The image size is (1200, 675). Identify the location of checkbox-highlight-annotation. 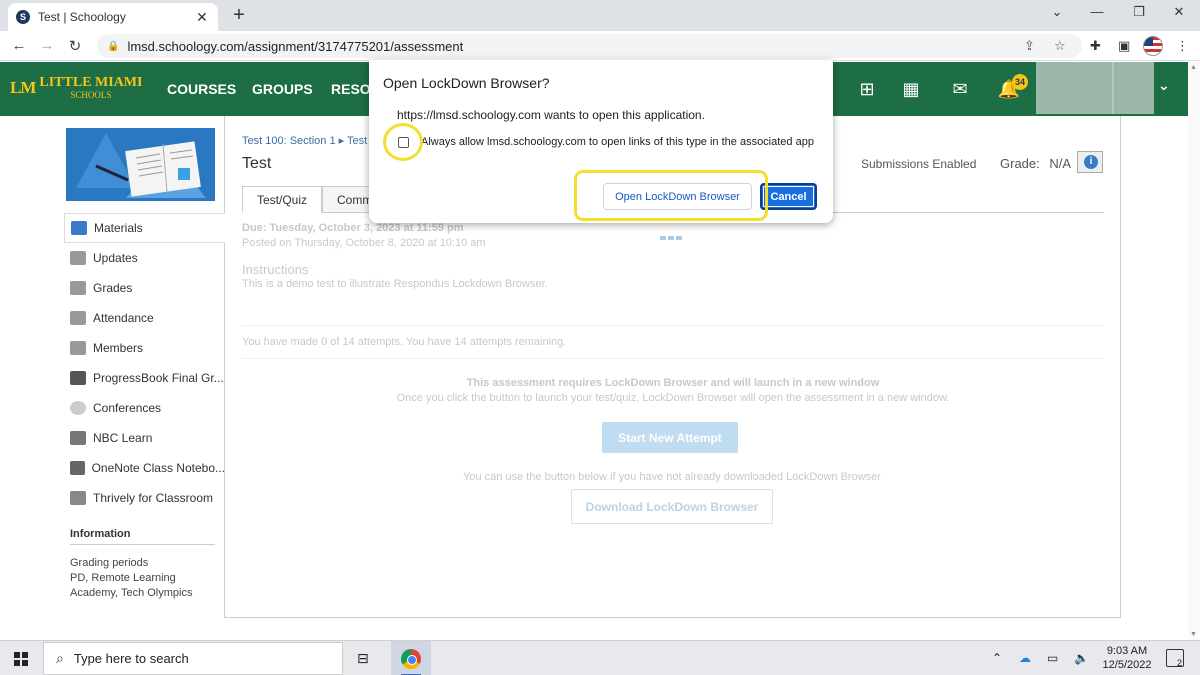
(403, 142).